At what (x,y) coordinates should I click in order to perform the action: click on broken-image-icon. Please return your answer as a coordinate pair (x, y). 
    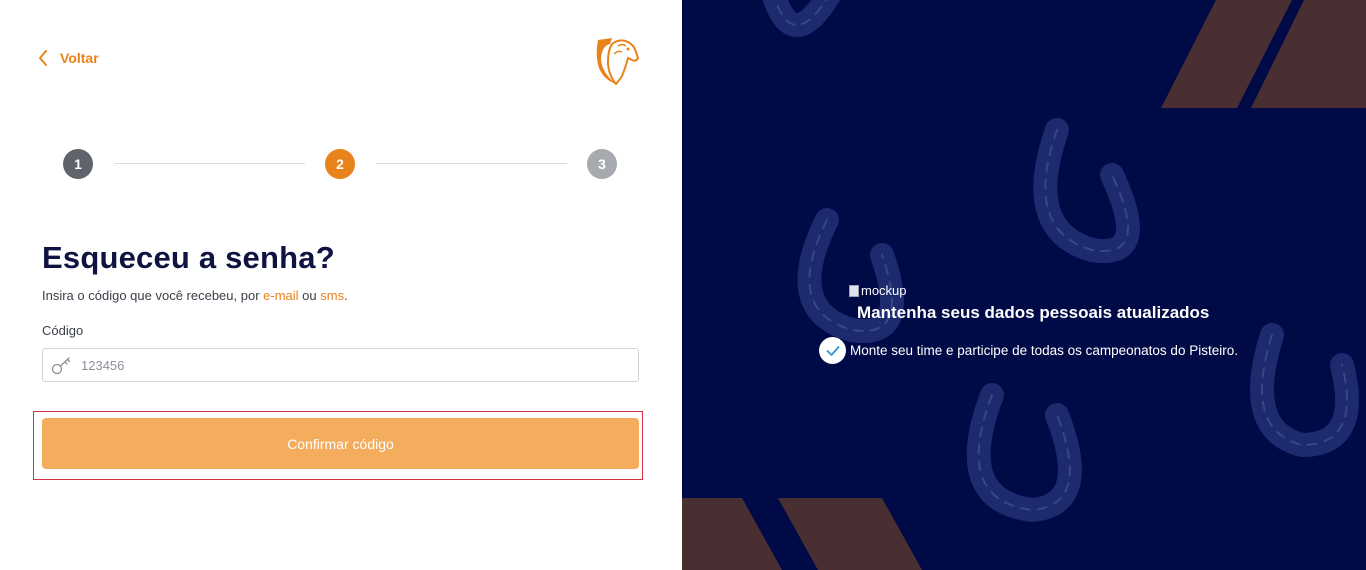
    Looking at the image, I should click on (854, 290).